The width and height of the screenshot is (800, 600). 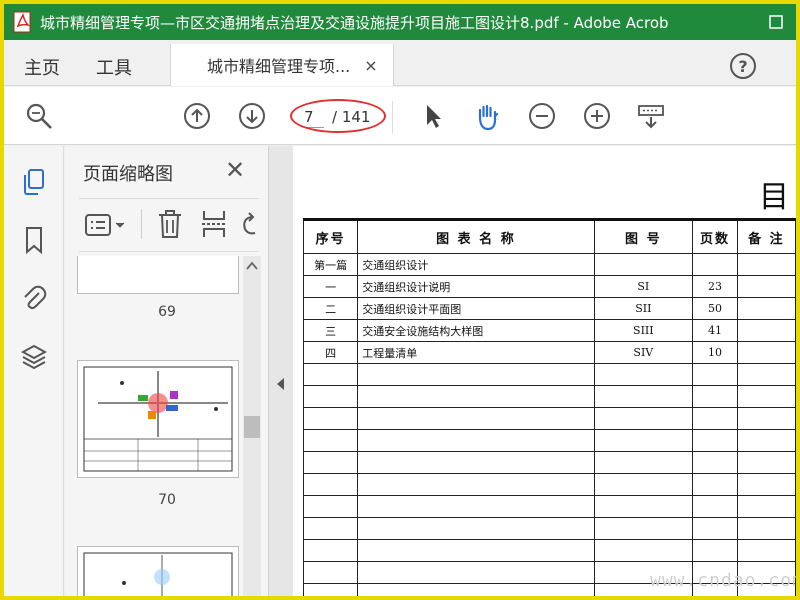 What do you see at coordinates (370, 65) in the screenshot?
I see `close-tab-icon: ×` at bounding box center [370, 65].